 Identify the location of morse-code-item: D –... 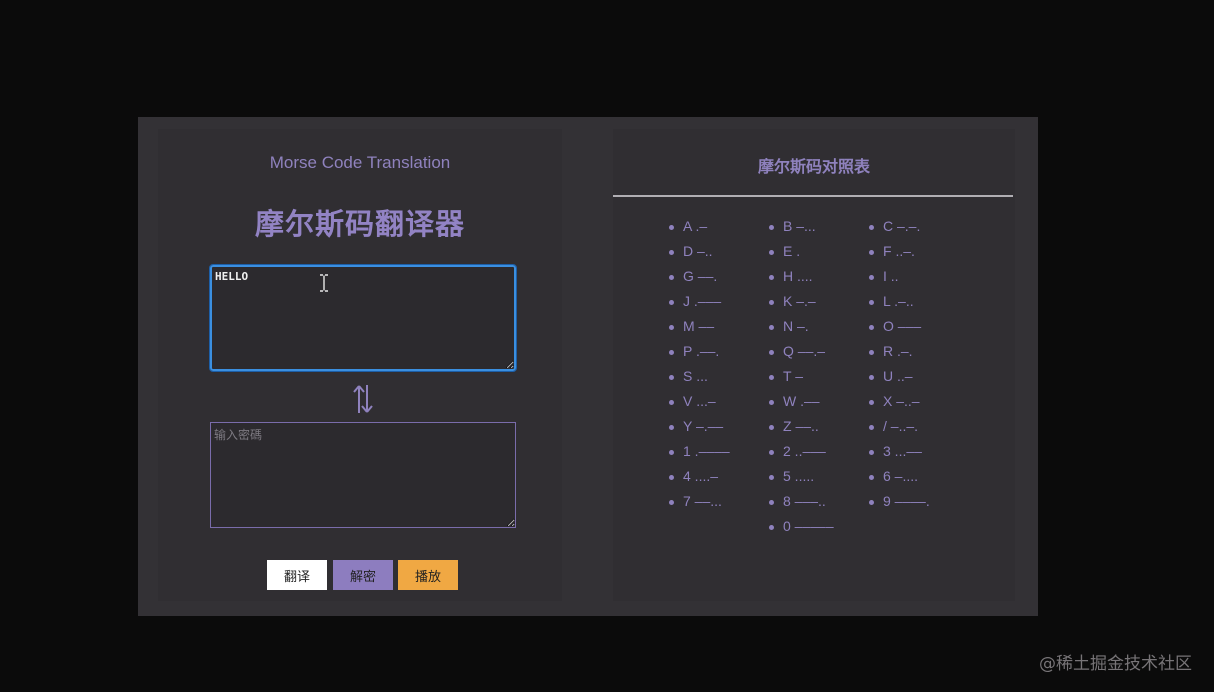
(718, 251).